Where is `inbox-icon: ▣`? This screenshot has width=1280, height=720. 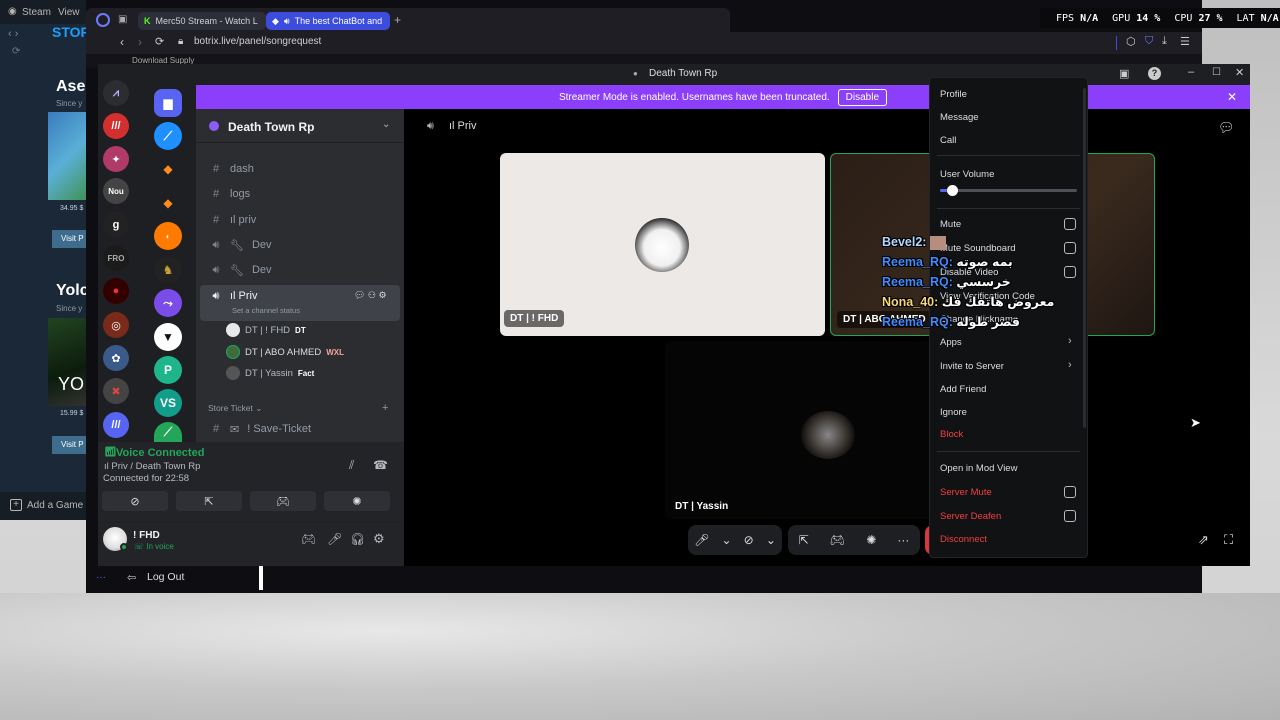 inbox-icon: ▣ is located at coordinates (1124, 73).